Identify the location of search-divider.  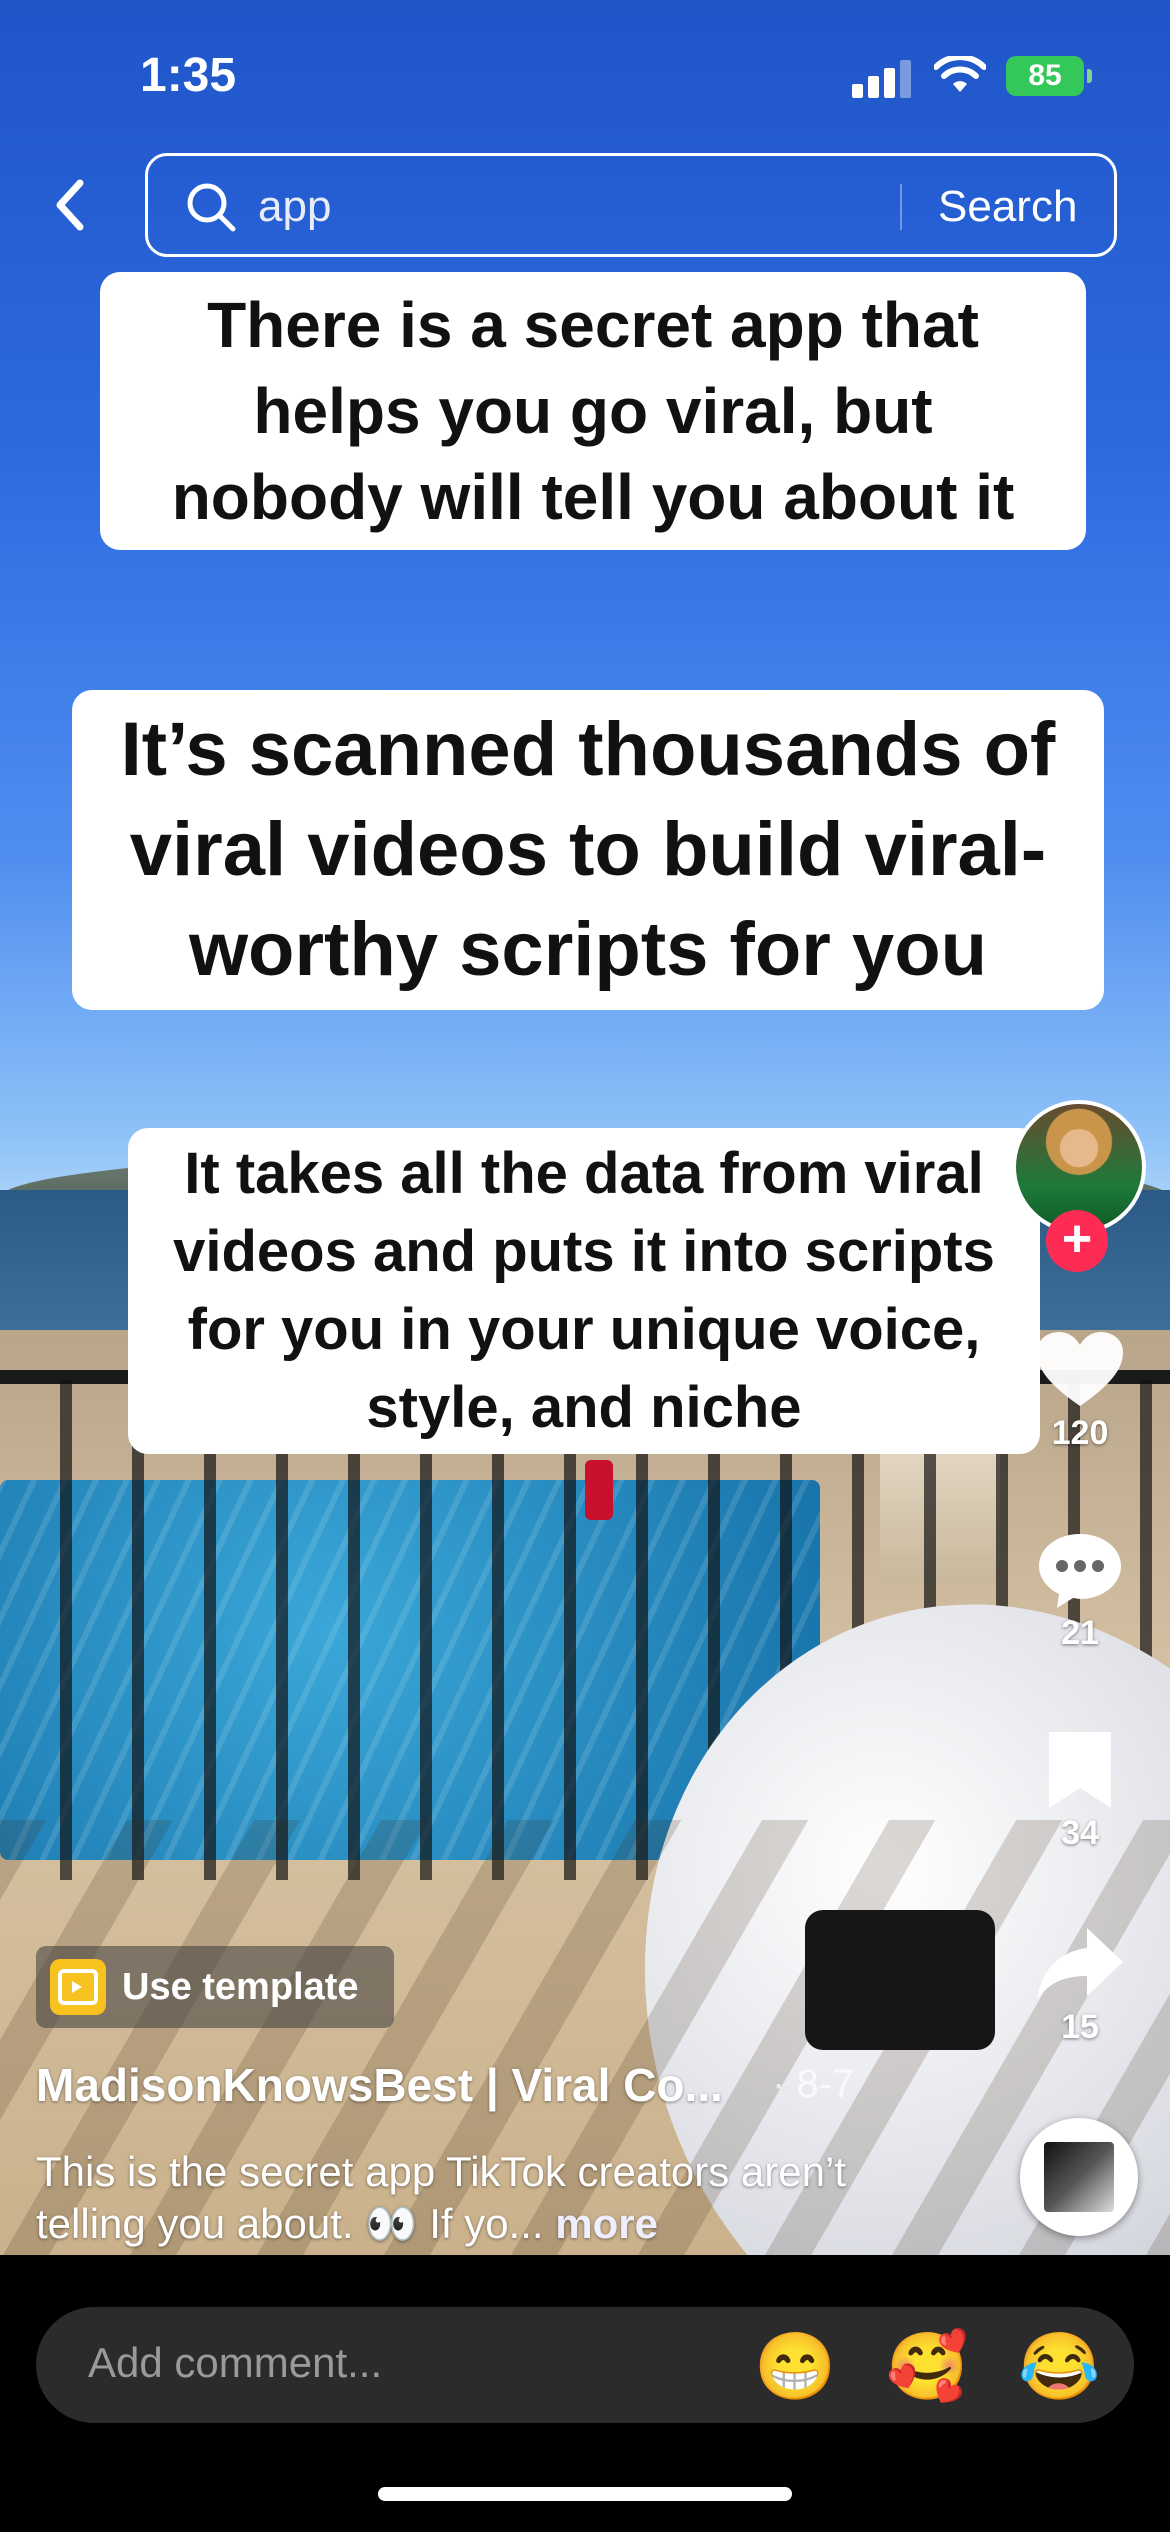
(901, 207).